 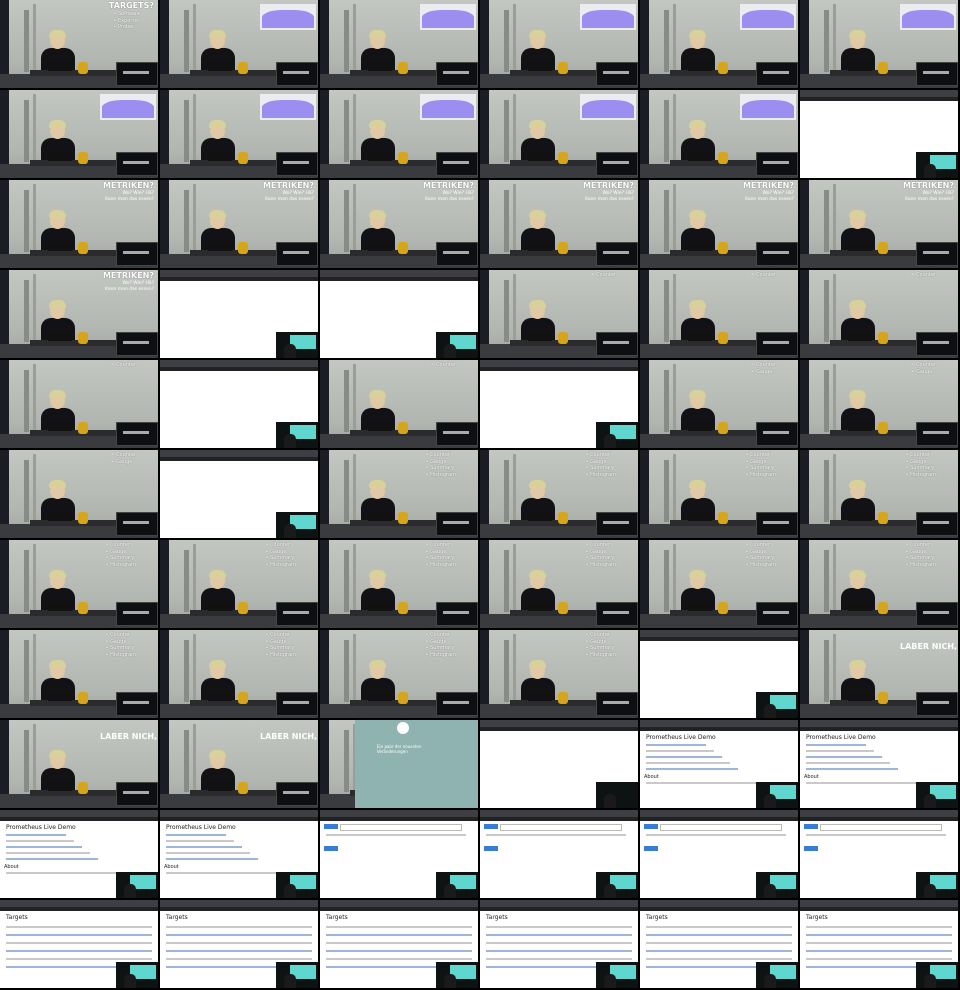 What do you see at coordinates (331, 826) in the screenshot?
I see `execute-button` at bounding box center [331, 826].